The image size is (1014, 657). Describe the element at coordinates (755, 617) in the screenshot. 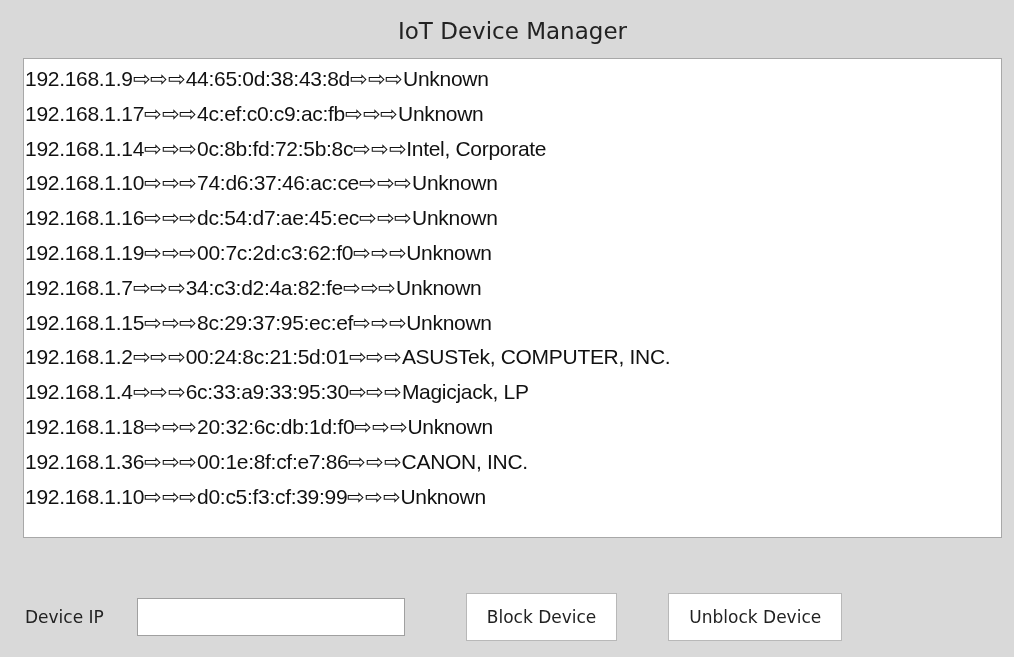

I see `unblock-button: Unblock Device` at that location.